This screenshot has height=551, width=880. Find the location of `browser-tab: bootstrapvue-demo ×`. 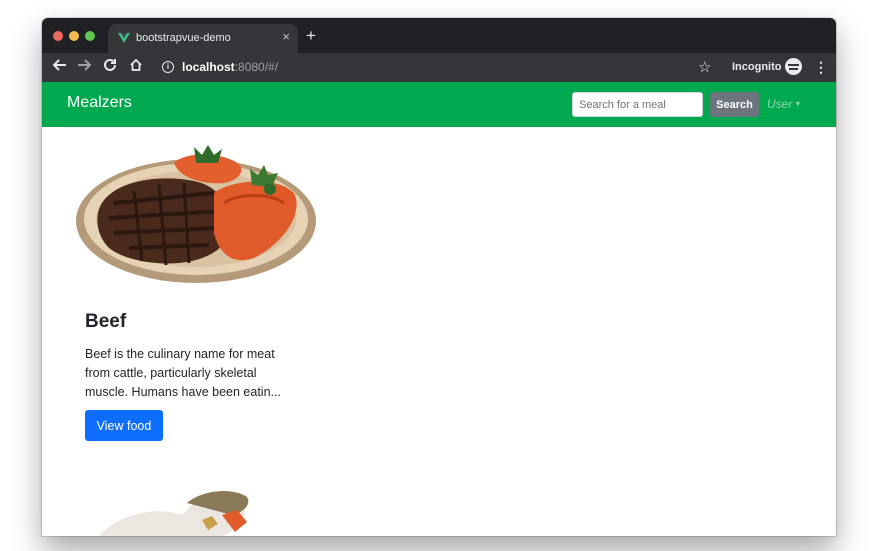

browser-tab: bootstrapvue-demo × is located at coordinates (203, 38).